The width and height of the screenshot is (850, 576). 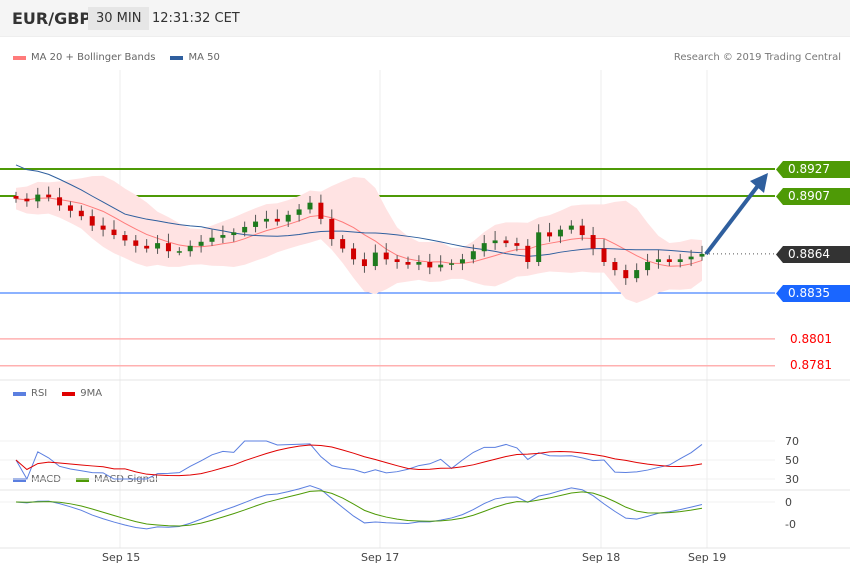 I want to click on rsi-tick: 30, so click(x=792, y=479).